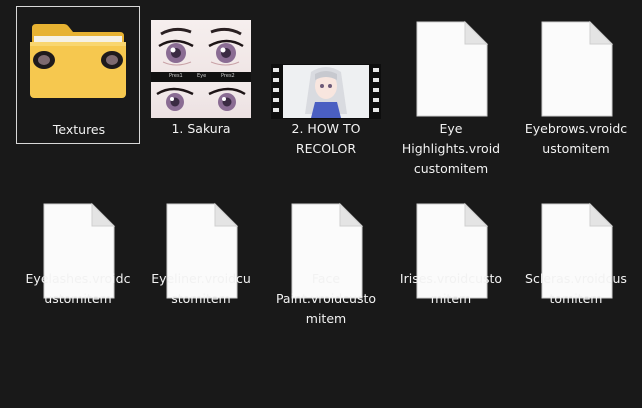  Describe the element at coordinates (201, 268) in the screenshot. I see `file-item-eyeliner: Eyeliner.vroidcu stomitem` at that location.